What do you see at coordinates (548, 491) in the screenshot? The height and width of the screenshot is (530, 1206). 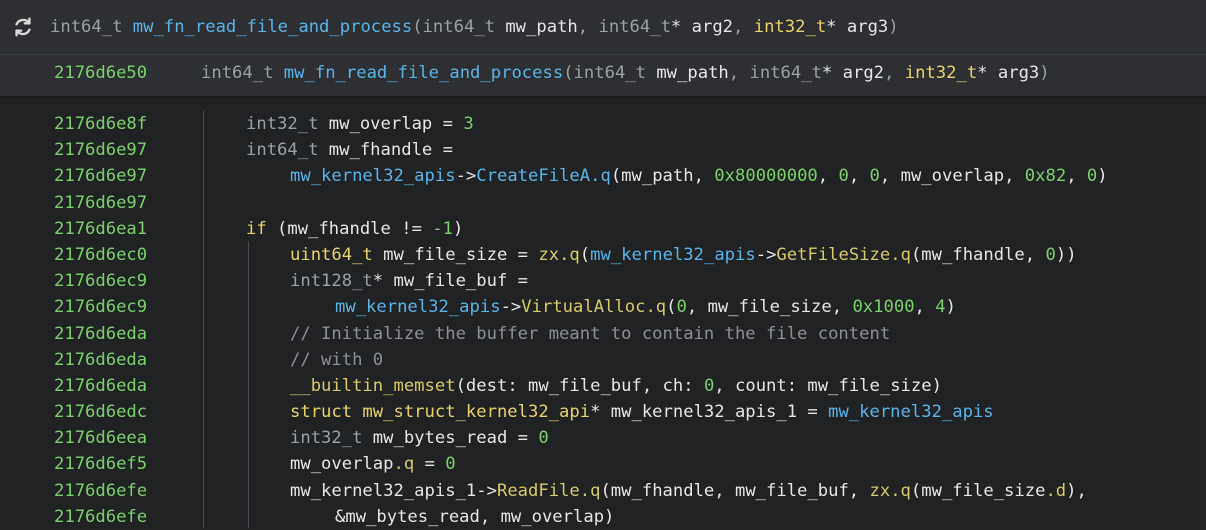 I see `code-token: ReadFile.q` at bounding box center [548, 491].